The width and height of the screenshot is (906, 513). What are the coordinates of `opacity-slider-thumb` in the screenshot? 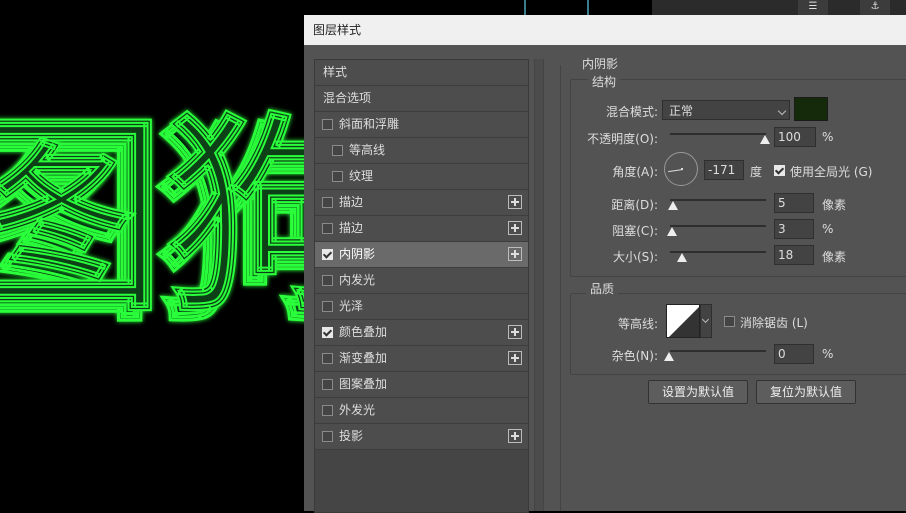 It's located at (765, 139).